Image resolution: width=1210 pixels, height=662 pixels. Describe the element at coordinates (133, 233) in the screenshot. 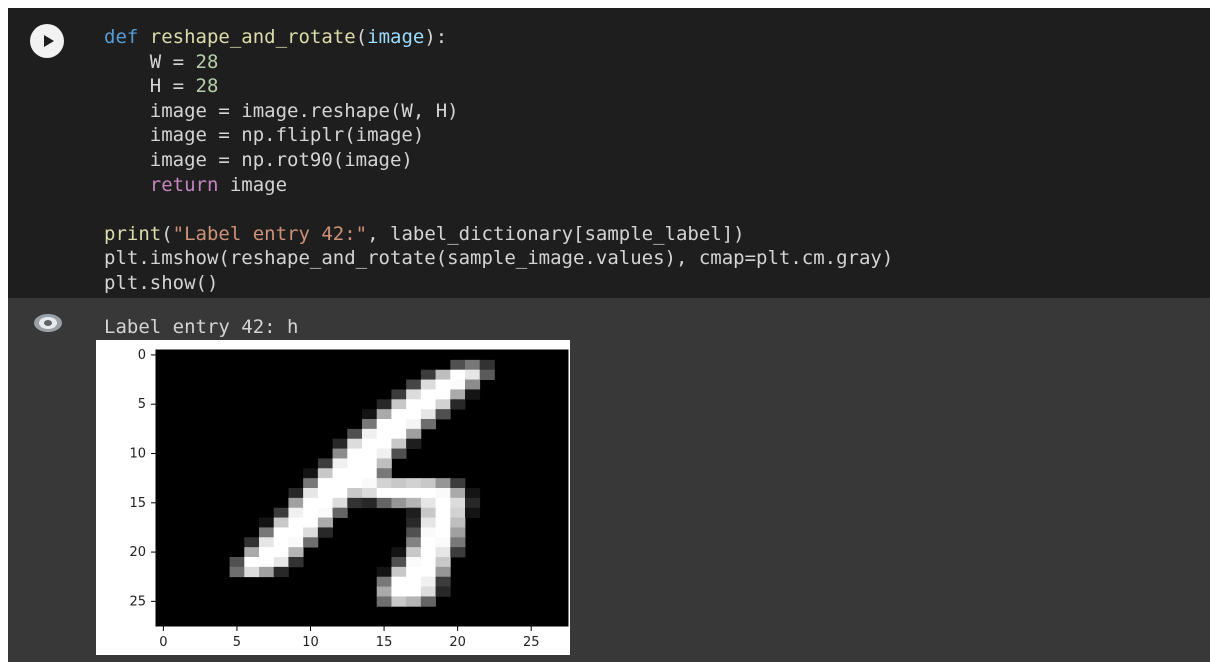

I see `code-token: print` at that location.